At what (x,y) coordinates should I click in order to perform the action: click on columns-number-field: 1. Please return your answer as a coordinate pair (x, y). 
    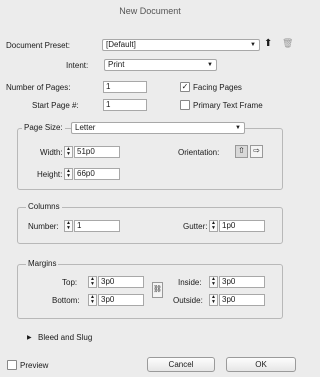
    Looking at the image, I should click on (97, 226).